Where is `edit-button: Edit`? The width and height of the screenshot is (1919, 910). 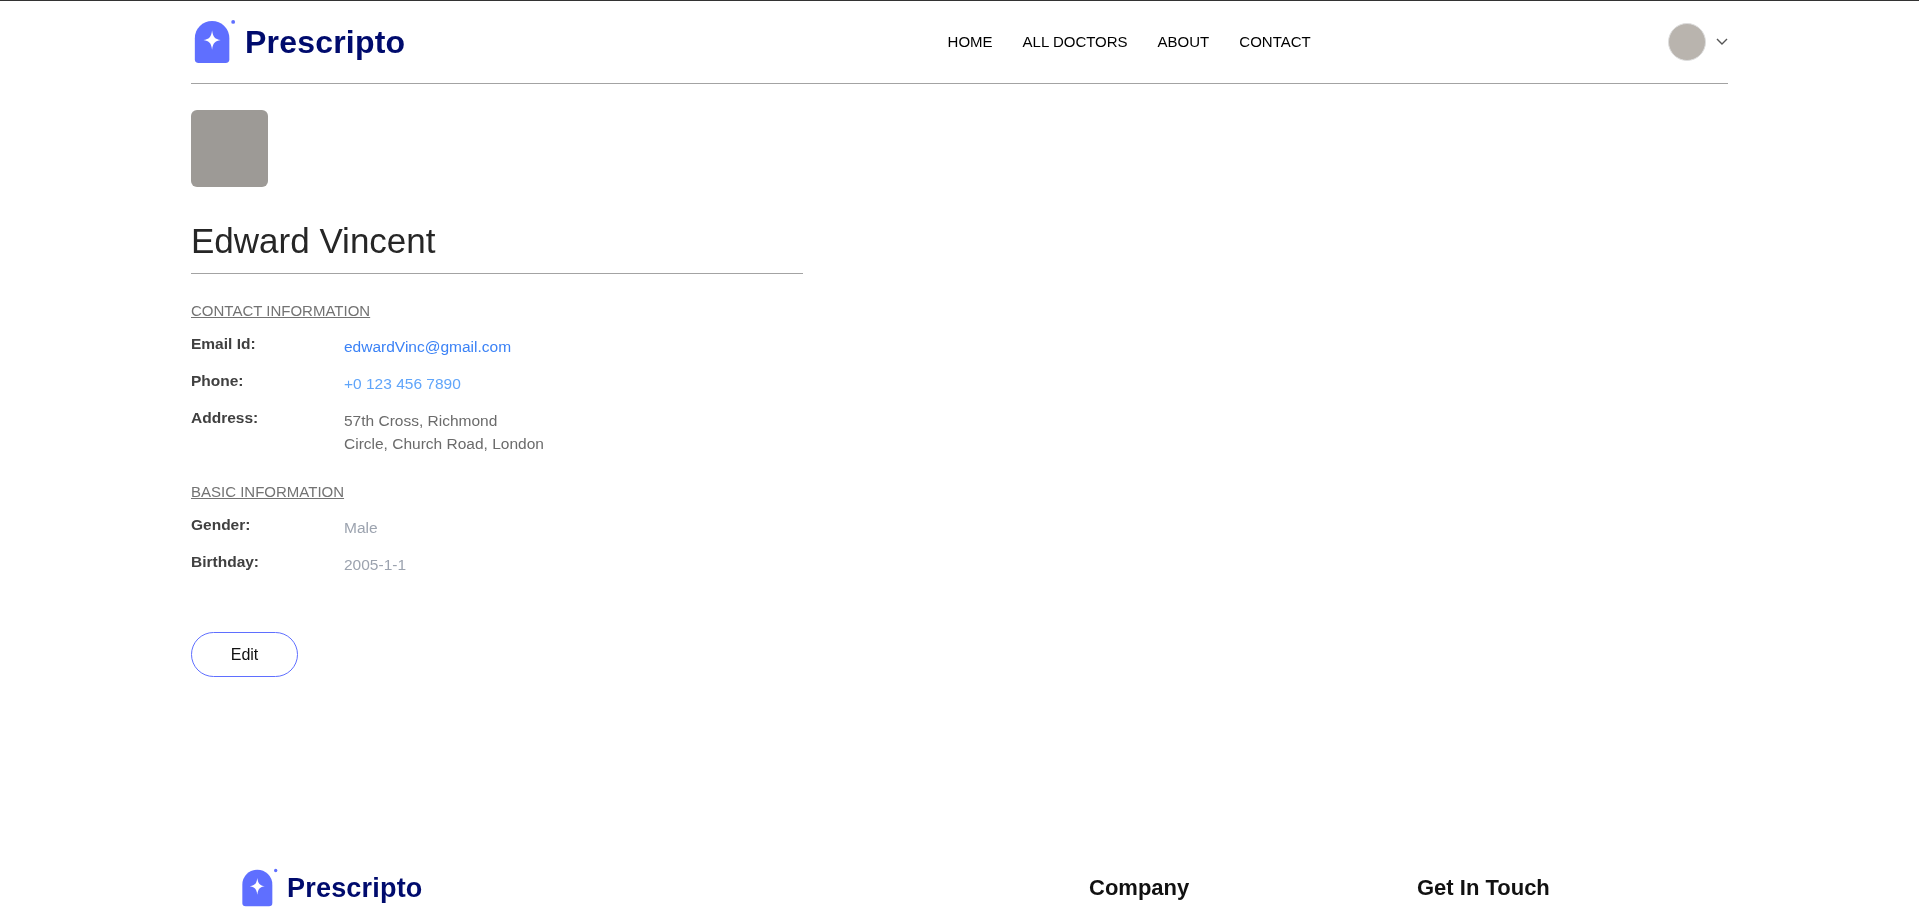
edit-button: Edit is located at coordinates (244, 654).